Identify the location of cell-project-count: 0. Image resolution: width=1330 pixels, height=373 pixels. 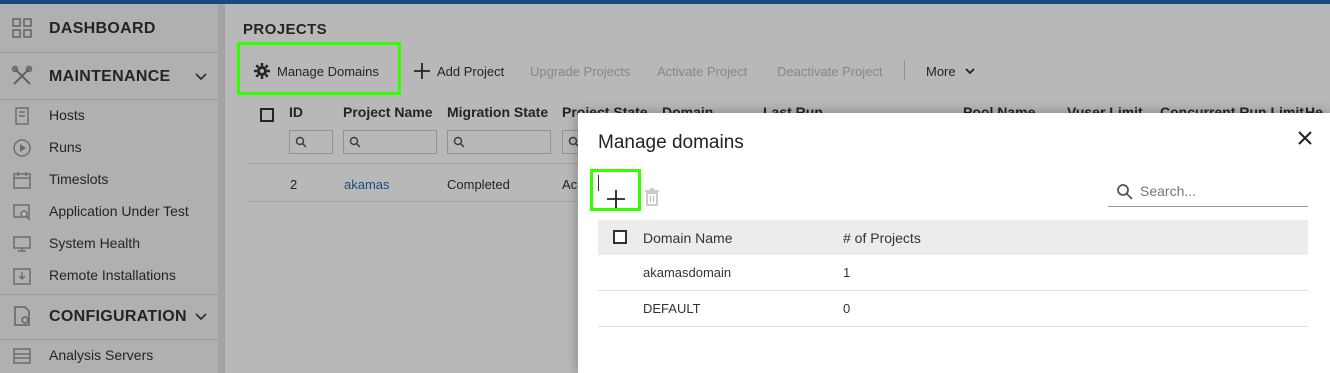
(847, 308).